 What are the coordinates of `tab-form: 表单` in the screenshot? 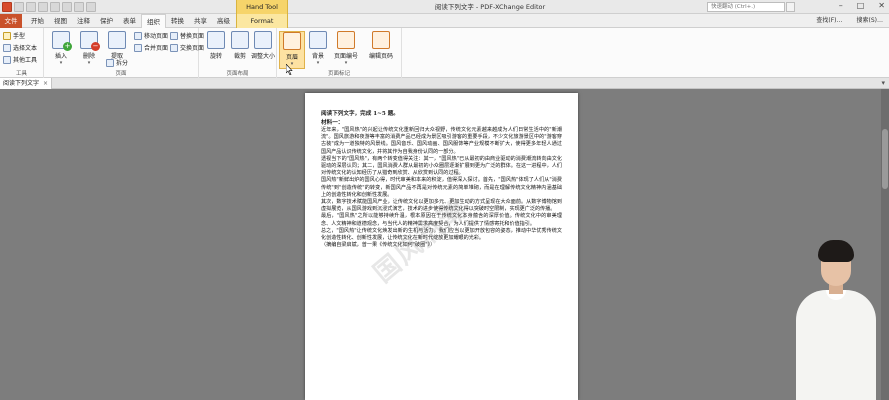 It's located at (129, 21).